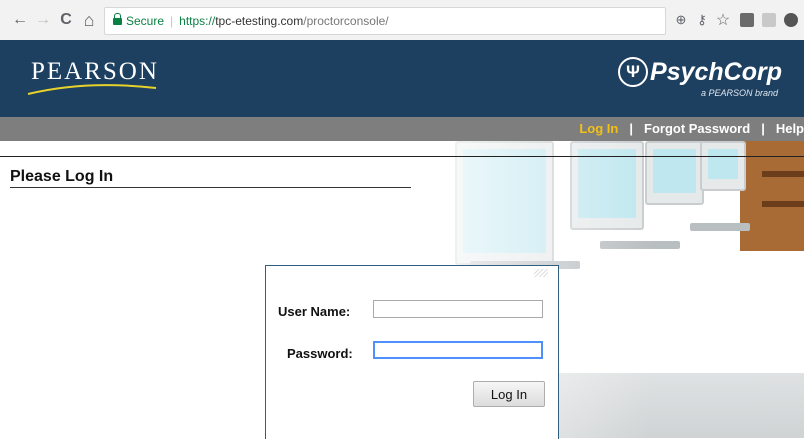 This screenshot has height=439, width=804. What do you see at coordinates (259, 21) in the screenshot?
I see `url-domain: tpc-etesting.com` at bounding box center [259, 21].